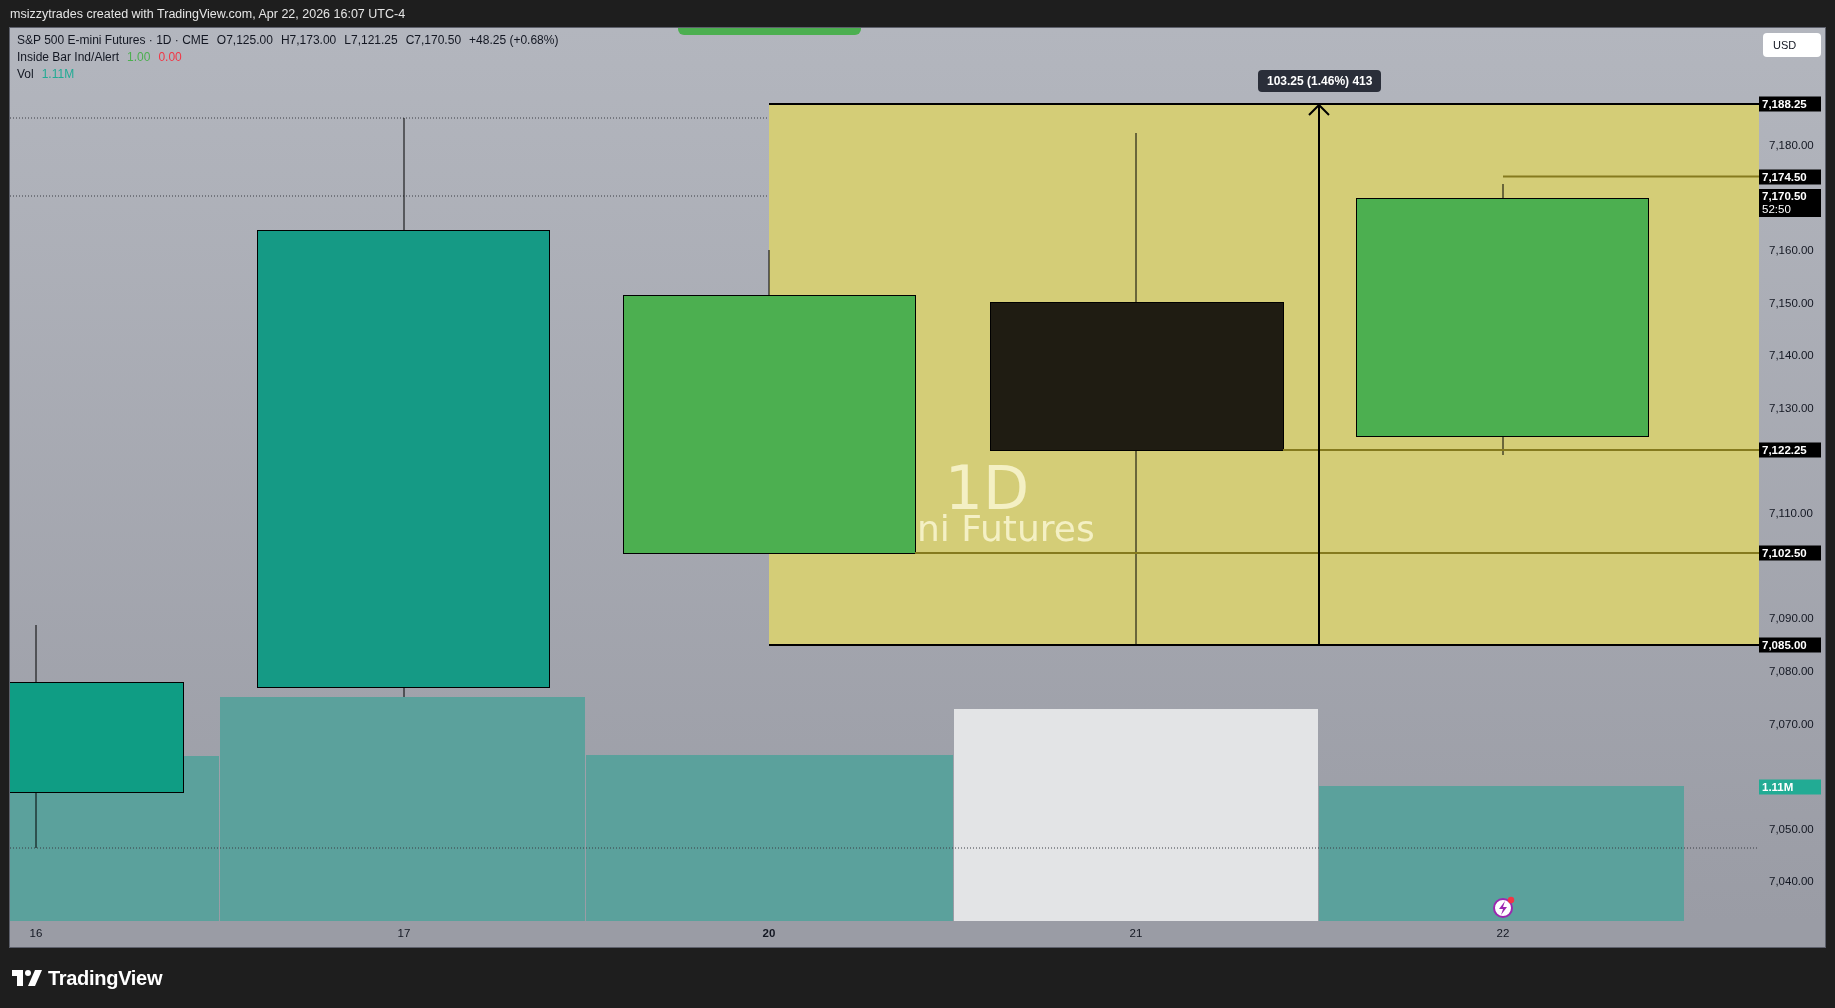 This screenshot has height=1008, width=1835. What do you see at coordinates (1791, 723) in the screenshot?
I see `price-label: 7,070.00` at bounding box center [1791, 723].